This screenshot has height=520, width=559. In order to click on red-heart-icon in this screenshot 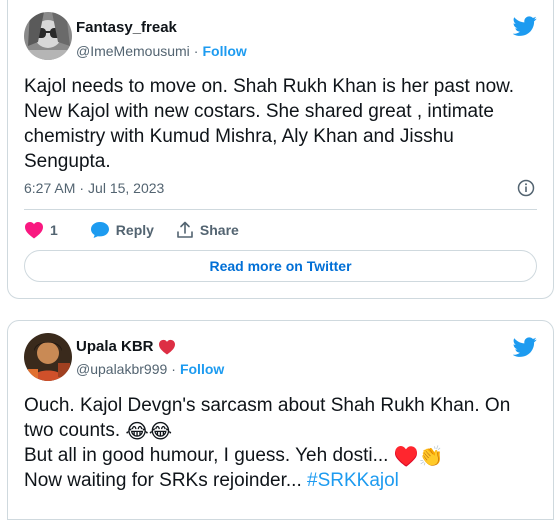, I will do `click(166, 347)`.